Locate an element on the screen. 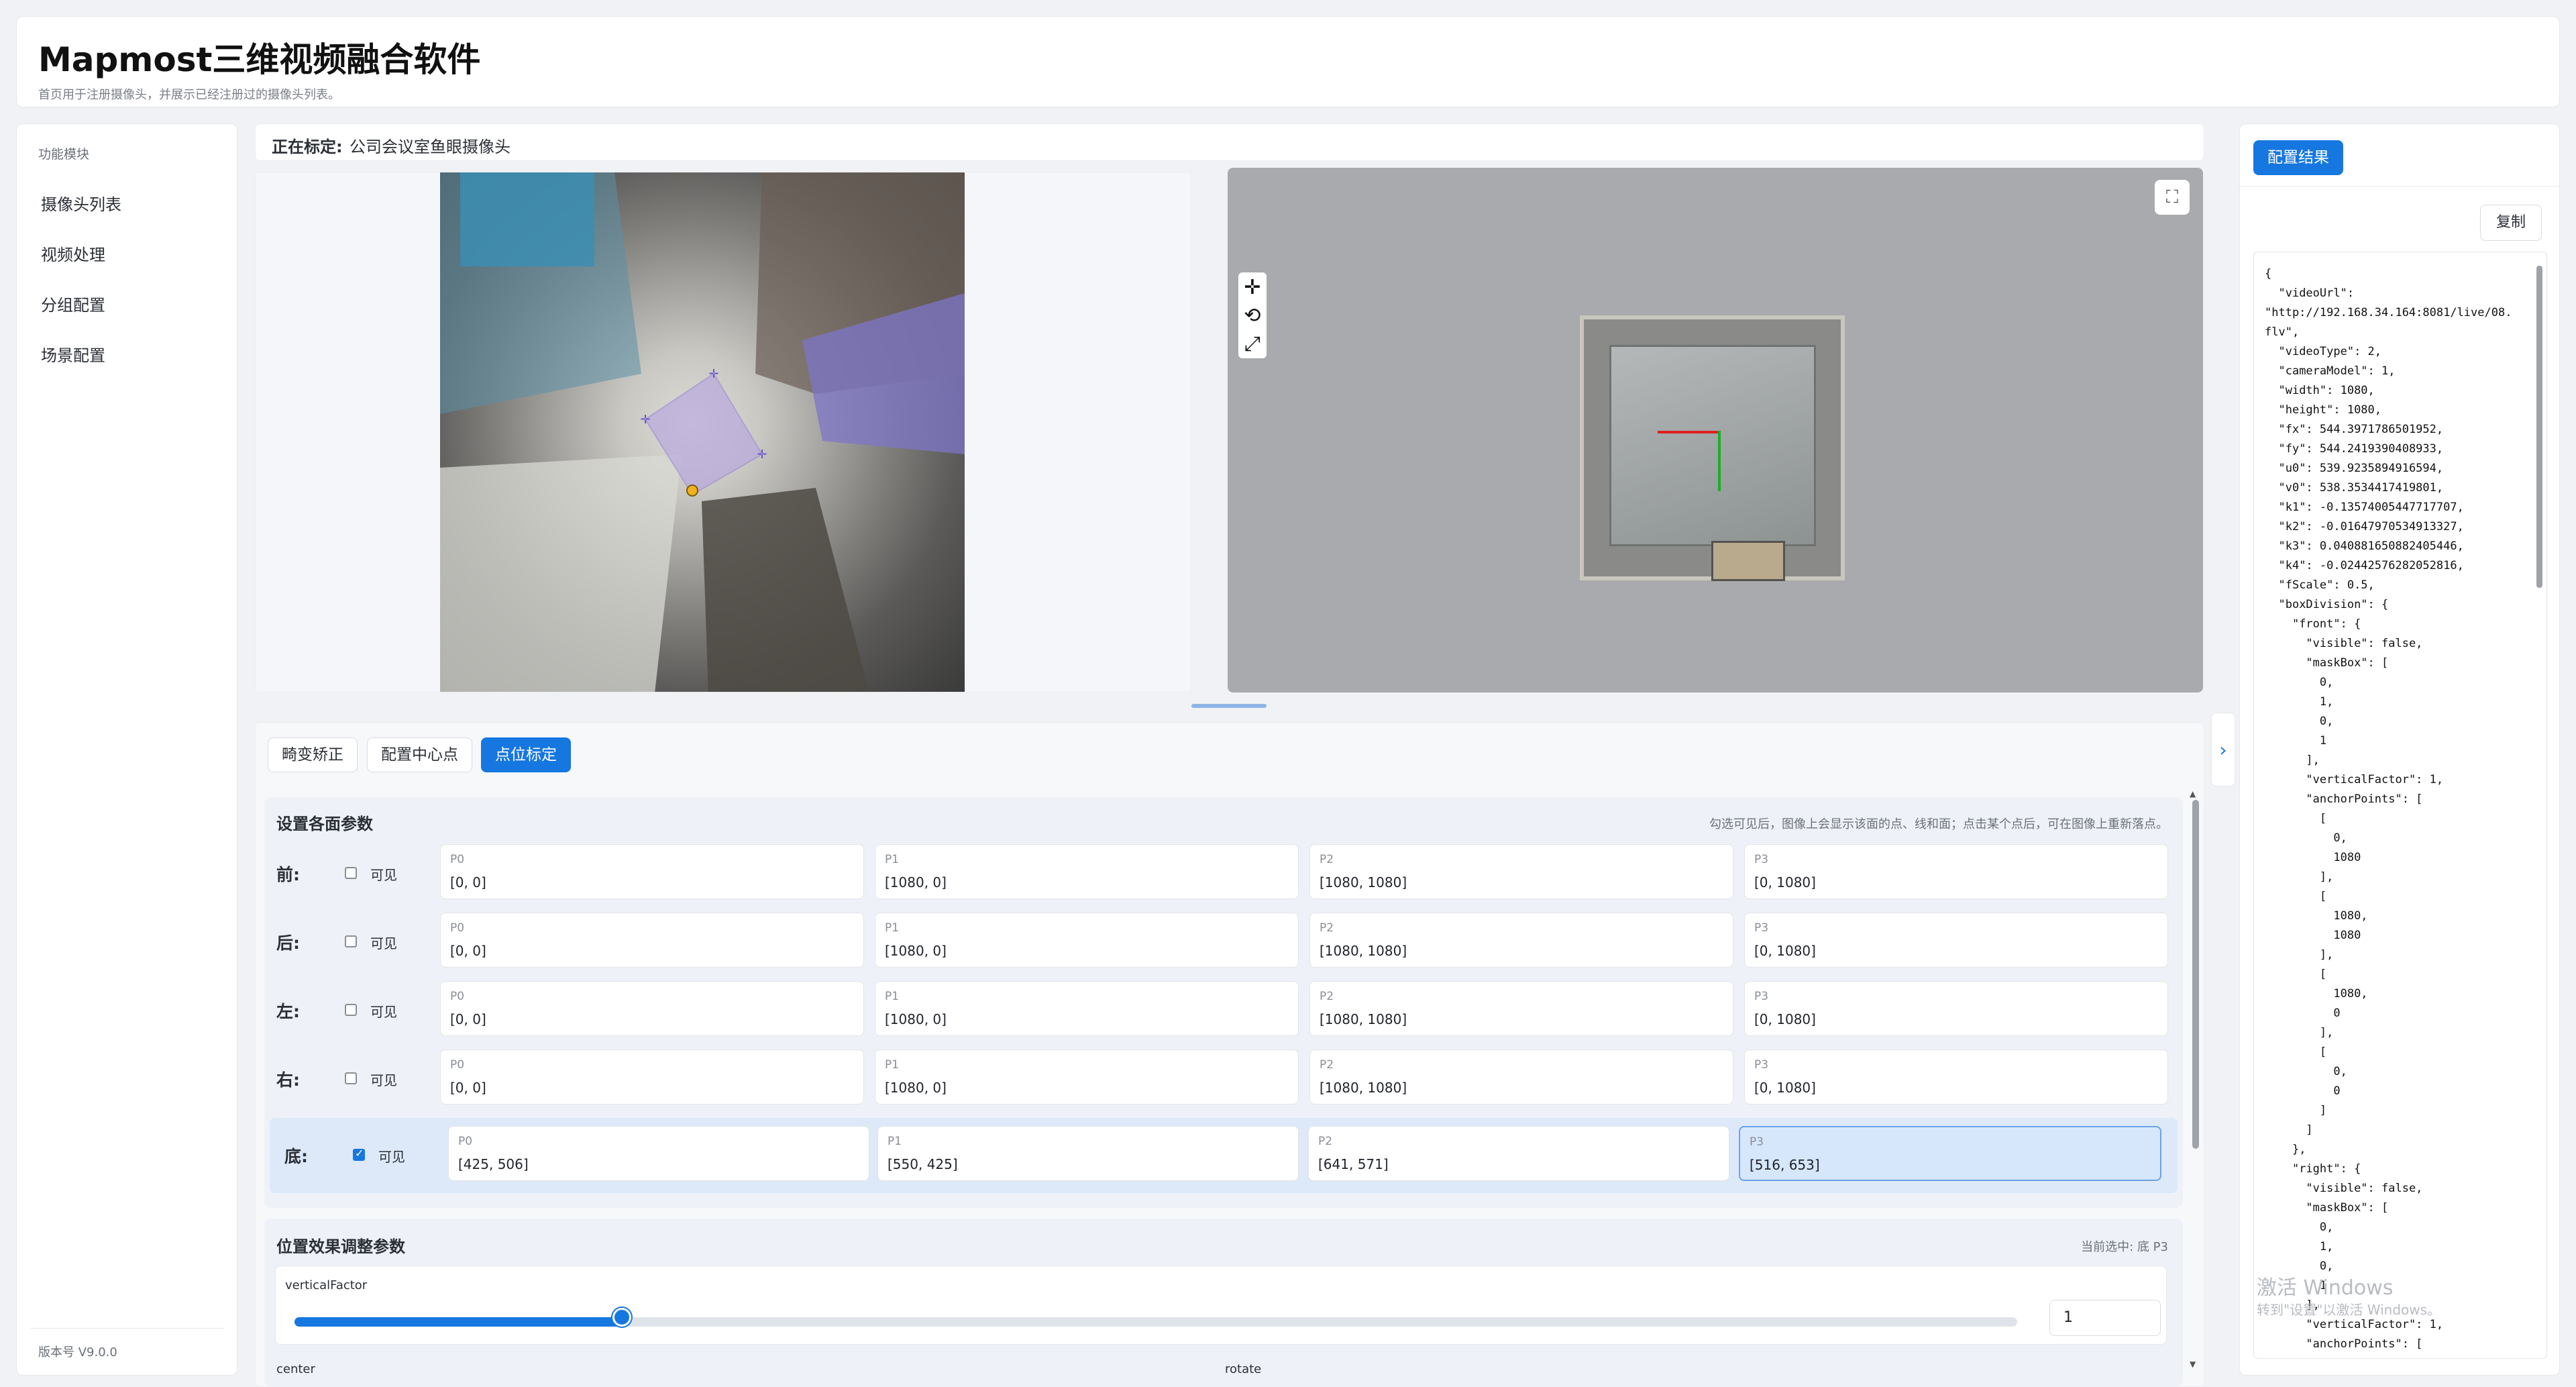  main-scrollbar is located at coordinates (2195, 974).